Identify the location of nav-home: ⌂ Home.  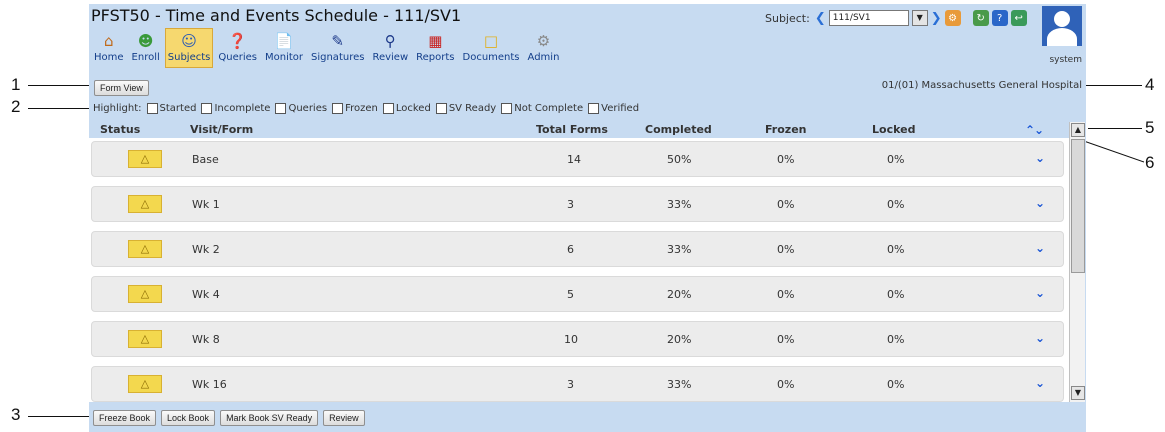
(109, 48).